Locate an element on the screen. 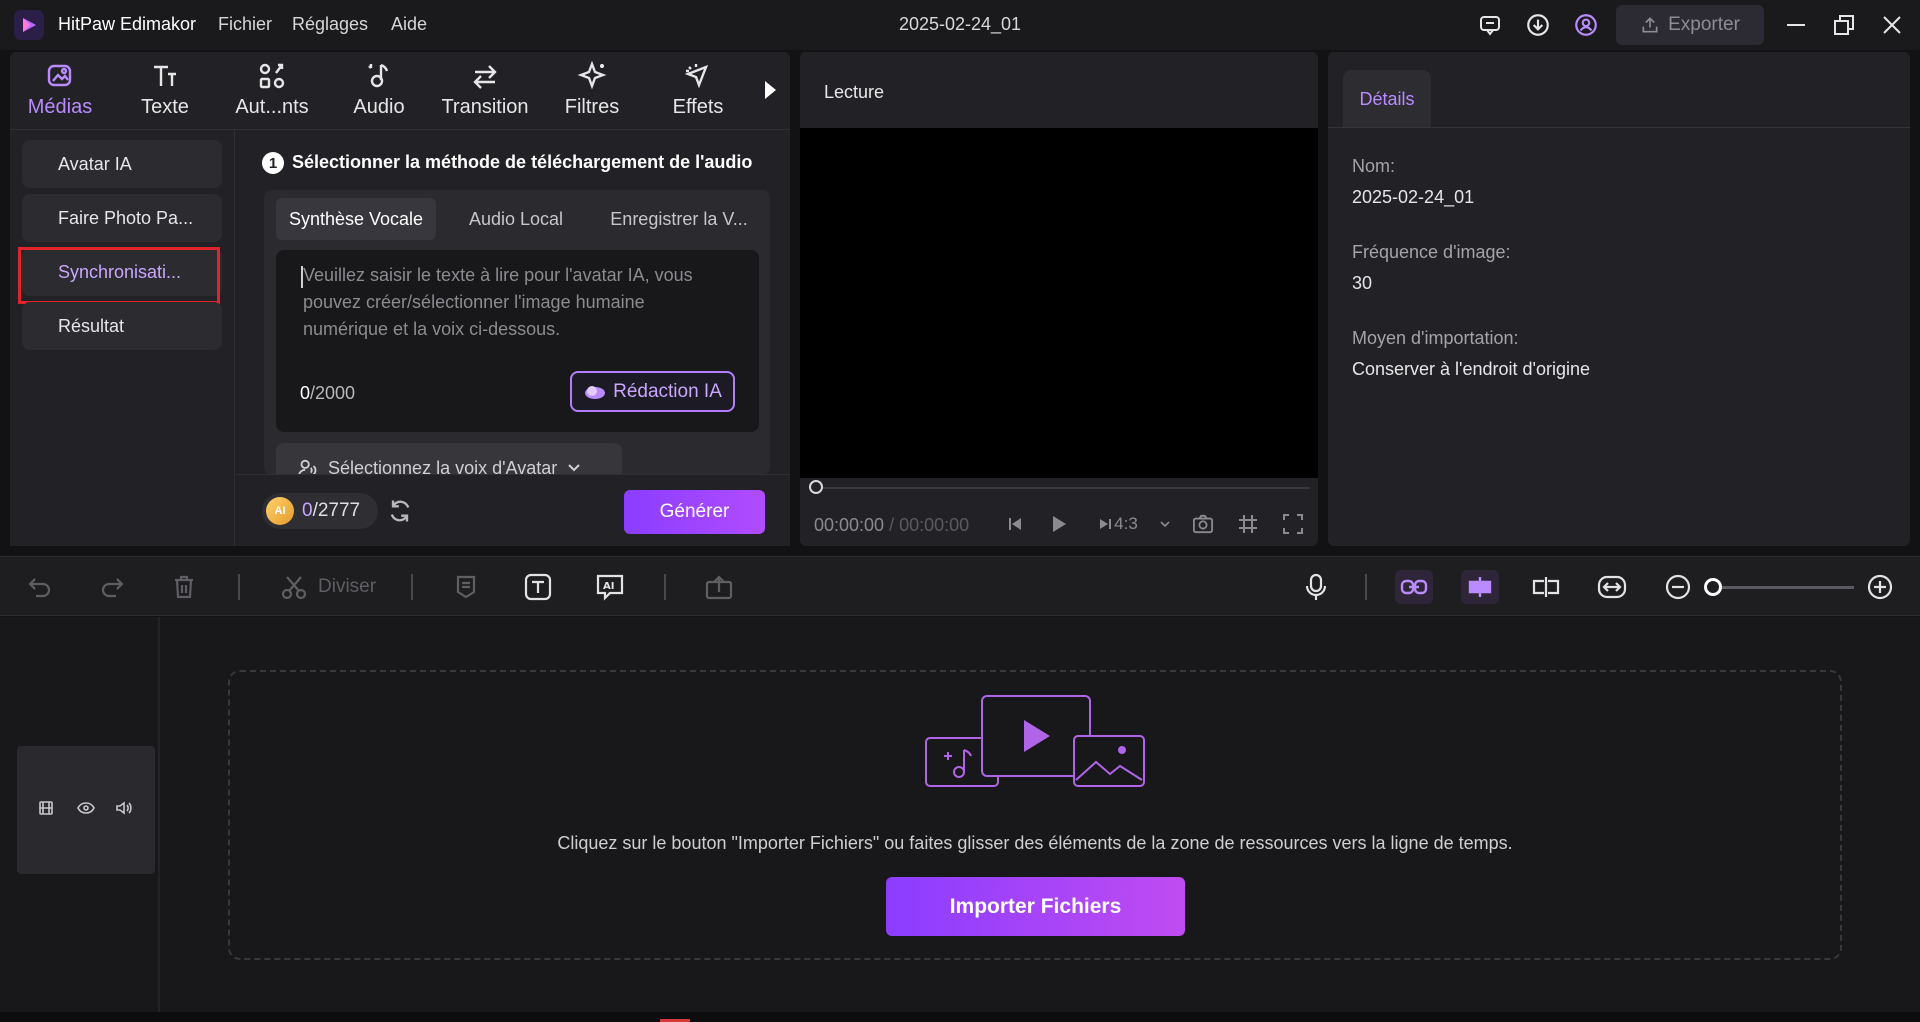  tab-synthese-vocale: Synthèse Vocale is located at coordinates (356, 219).